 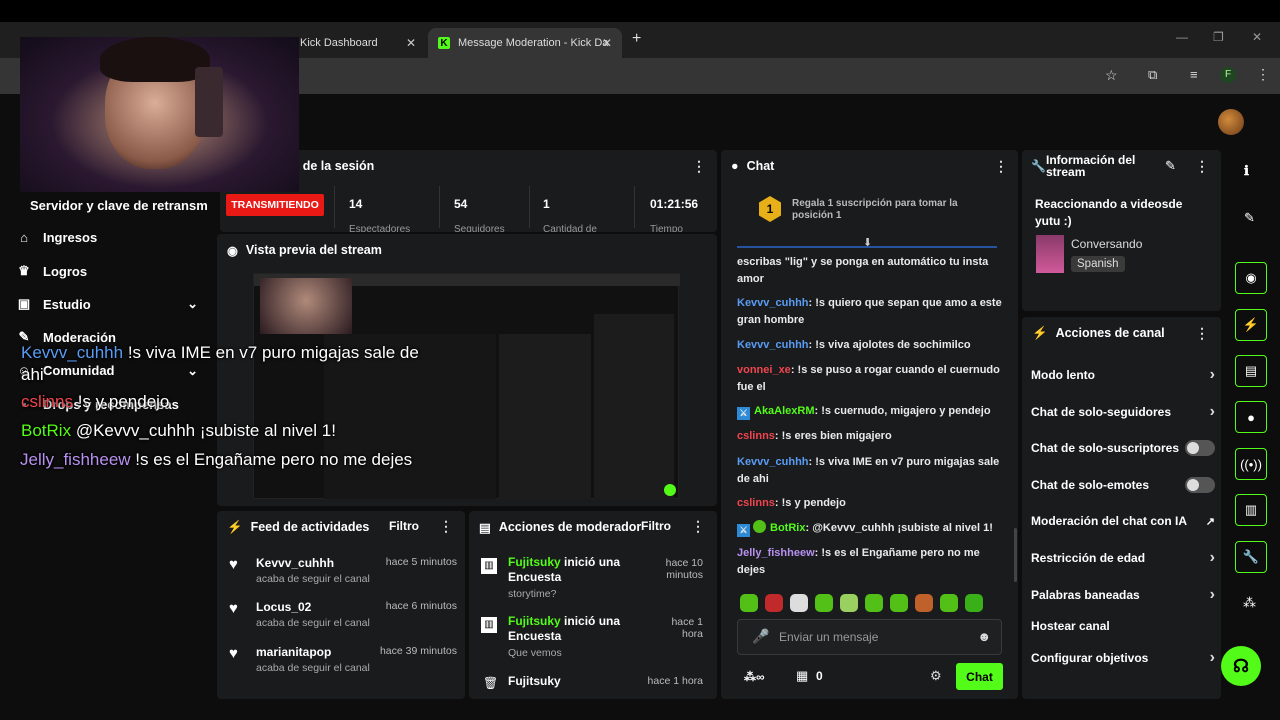 I want to click on stream-title-text: Reaccionando a videosde yutu :), so click(x=1109, y=212).